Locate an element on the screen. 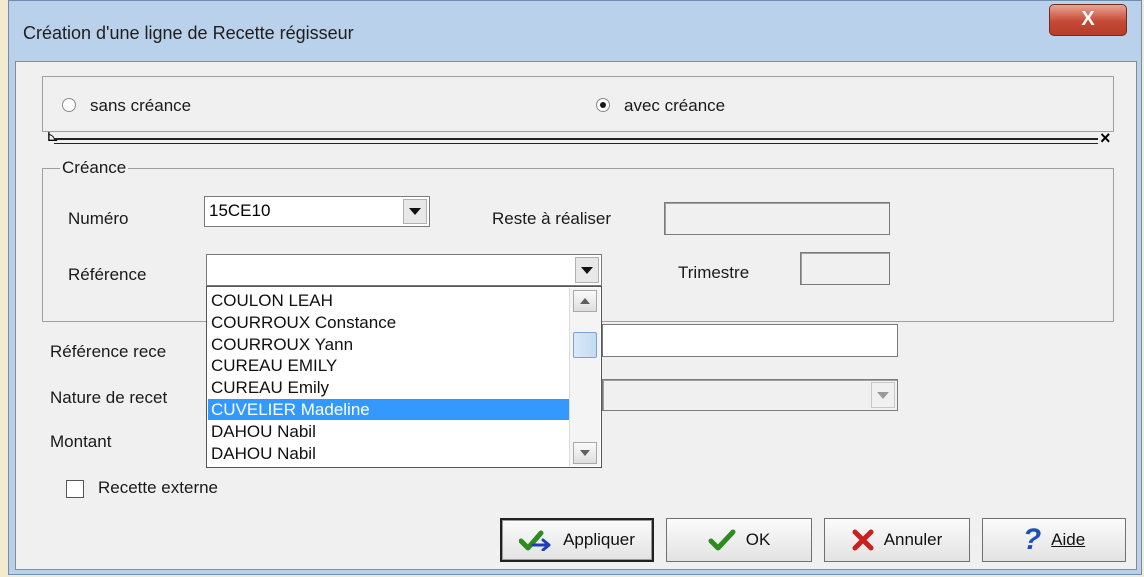 The image size is (1144, 577). scroll-down-icon is located at coordinates (585, 453).